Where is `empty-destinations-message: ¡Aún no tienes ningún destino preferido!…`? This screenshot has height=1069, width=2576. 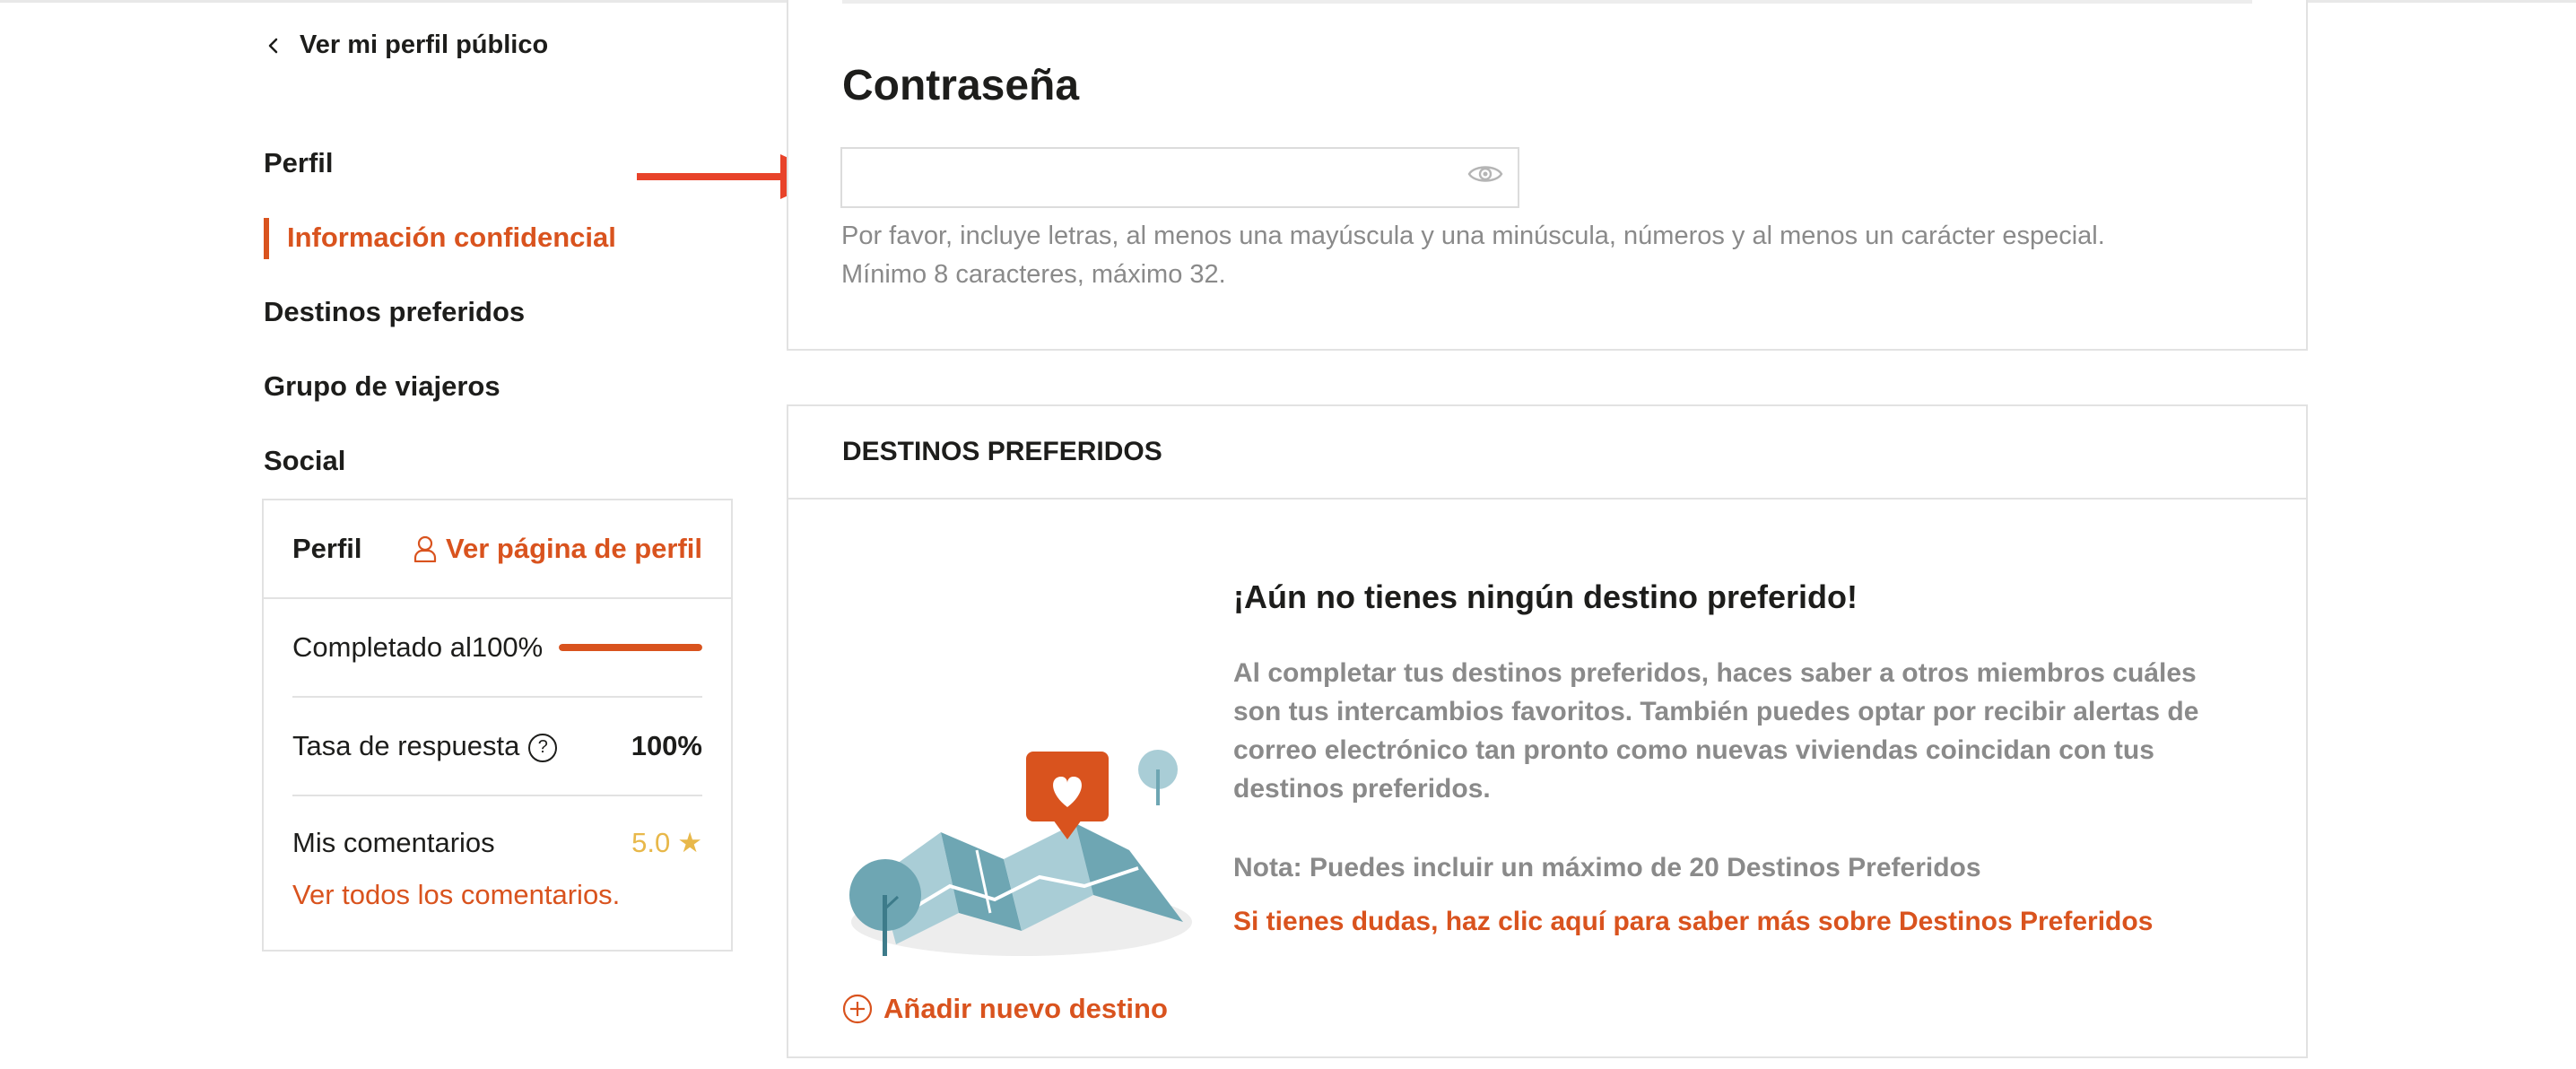 empty-destinations-message: ¡Aún no tienes ningún destino preferido!… is located at coordinates (1735, 757).